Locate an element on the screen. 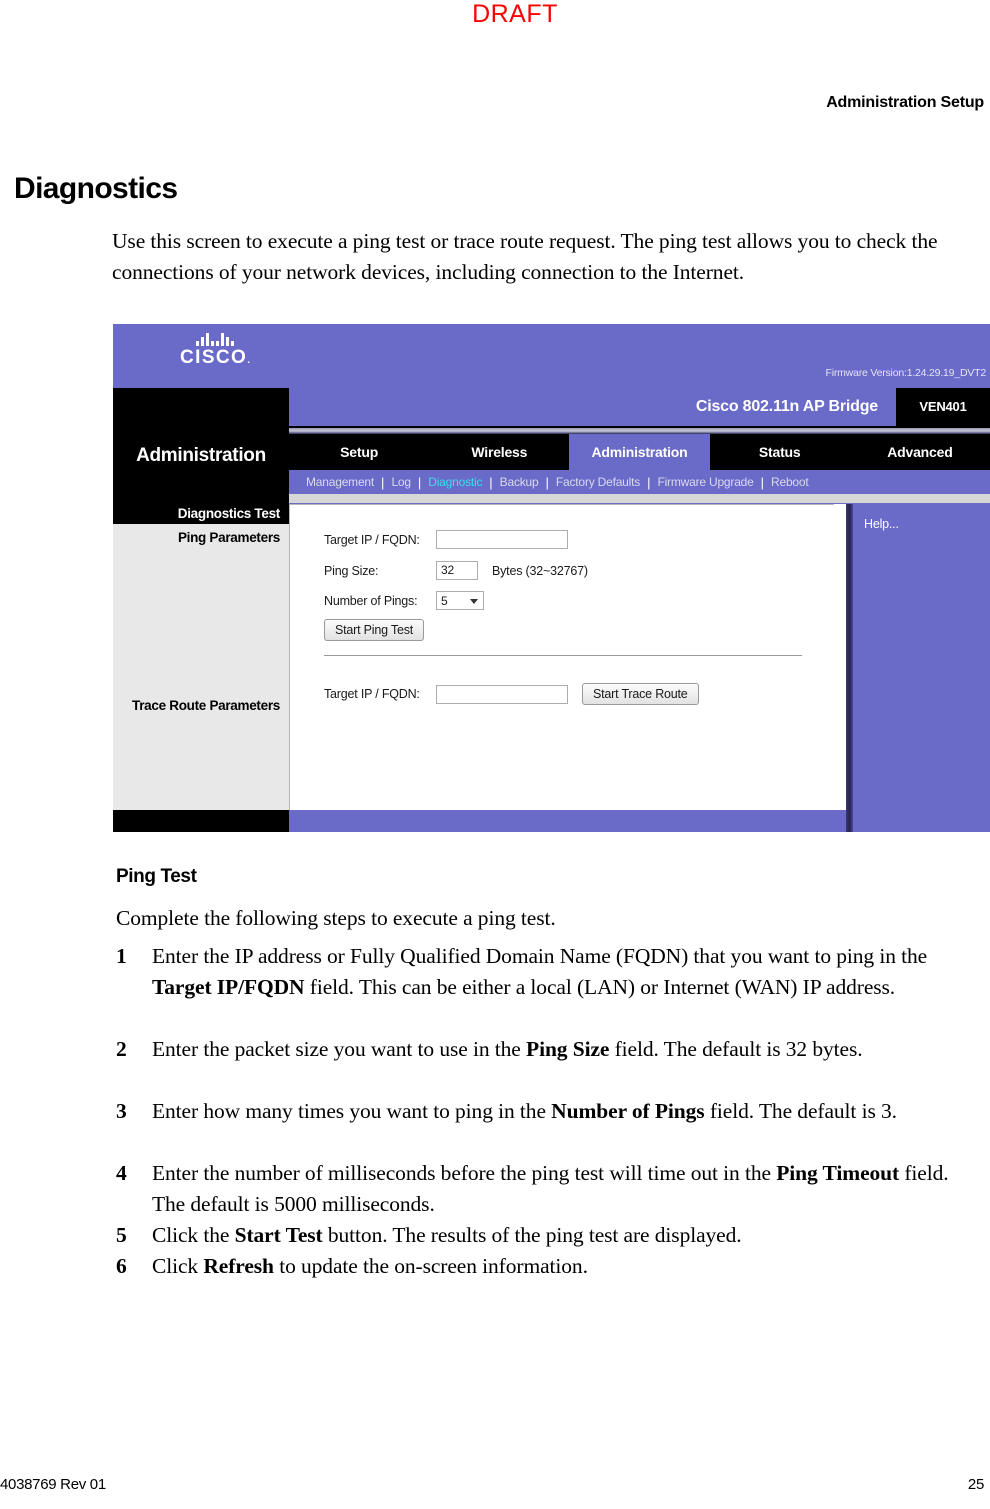 The image size is (990, 1509). list-item-number: 4 is located at coordinates (121, 1173).